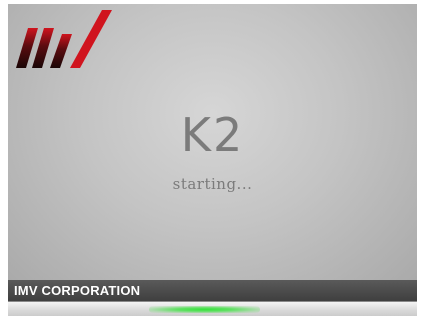  What do you see at coordinates (64, 39) in the screenshot?
I see `imv-logo-icon` at bounding box center [64, 39].